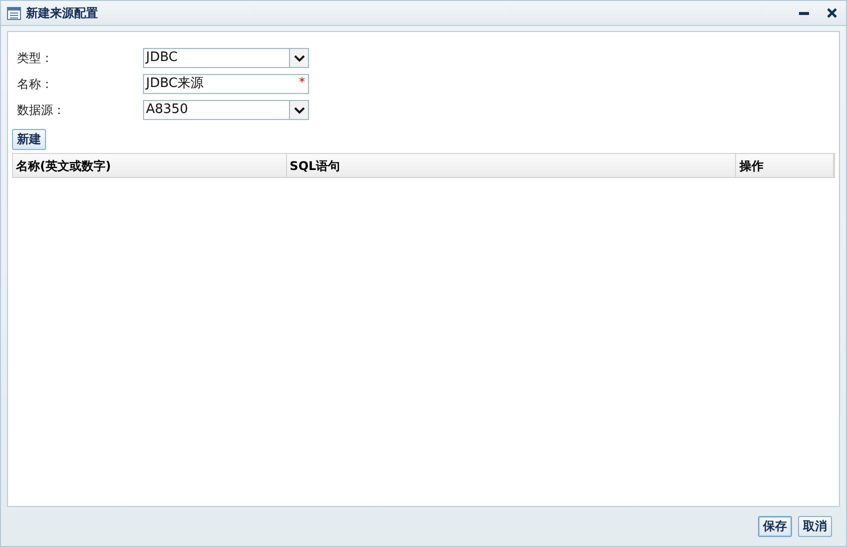 Image resolution: width=847 pixels, height=547 pixels. I want to click on select-field: A8350, so click(226, 110).